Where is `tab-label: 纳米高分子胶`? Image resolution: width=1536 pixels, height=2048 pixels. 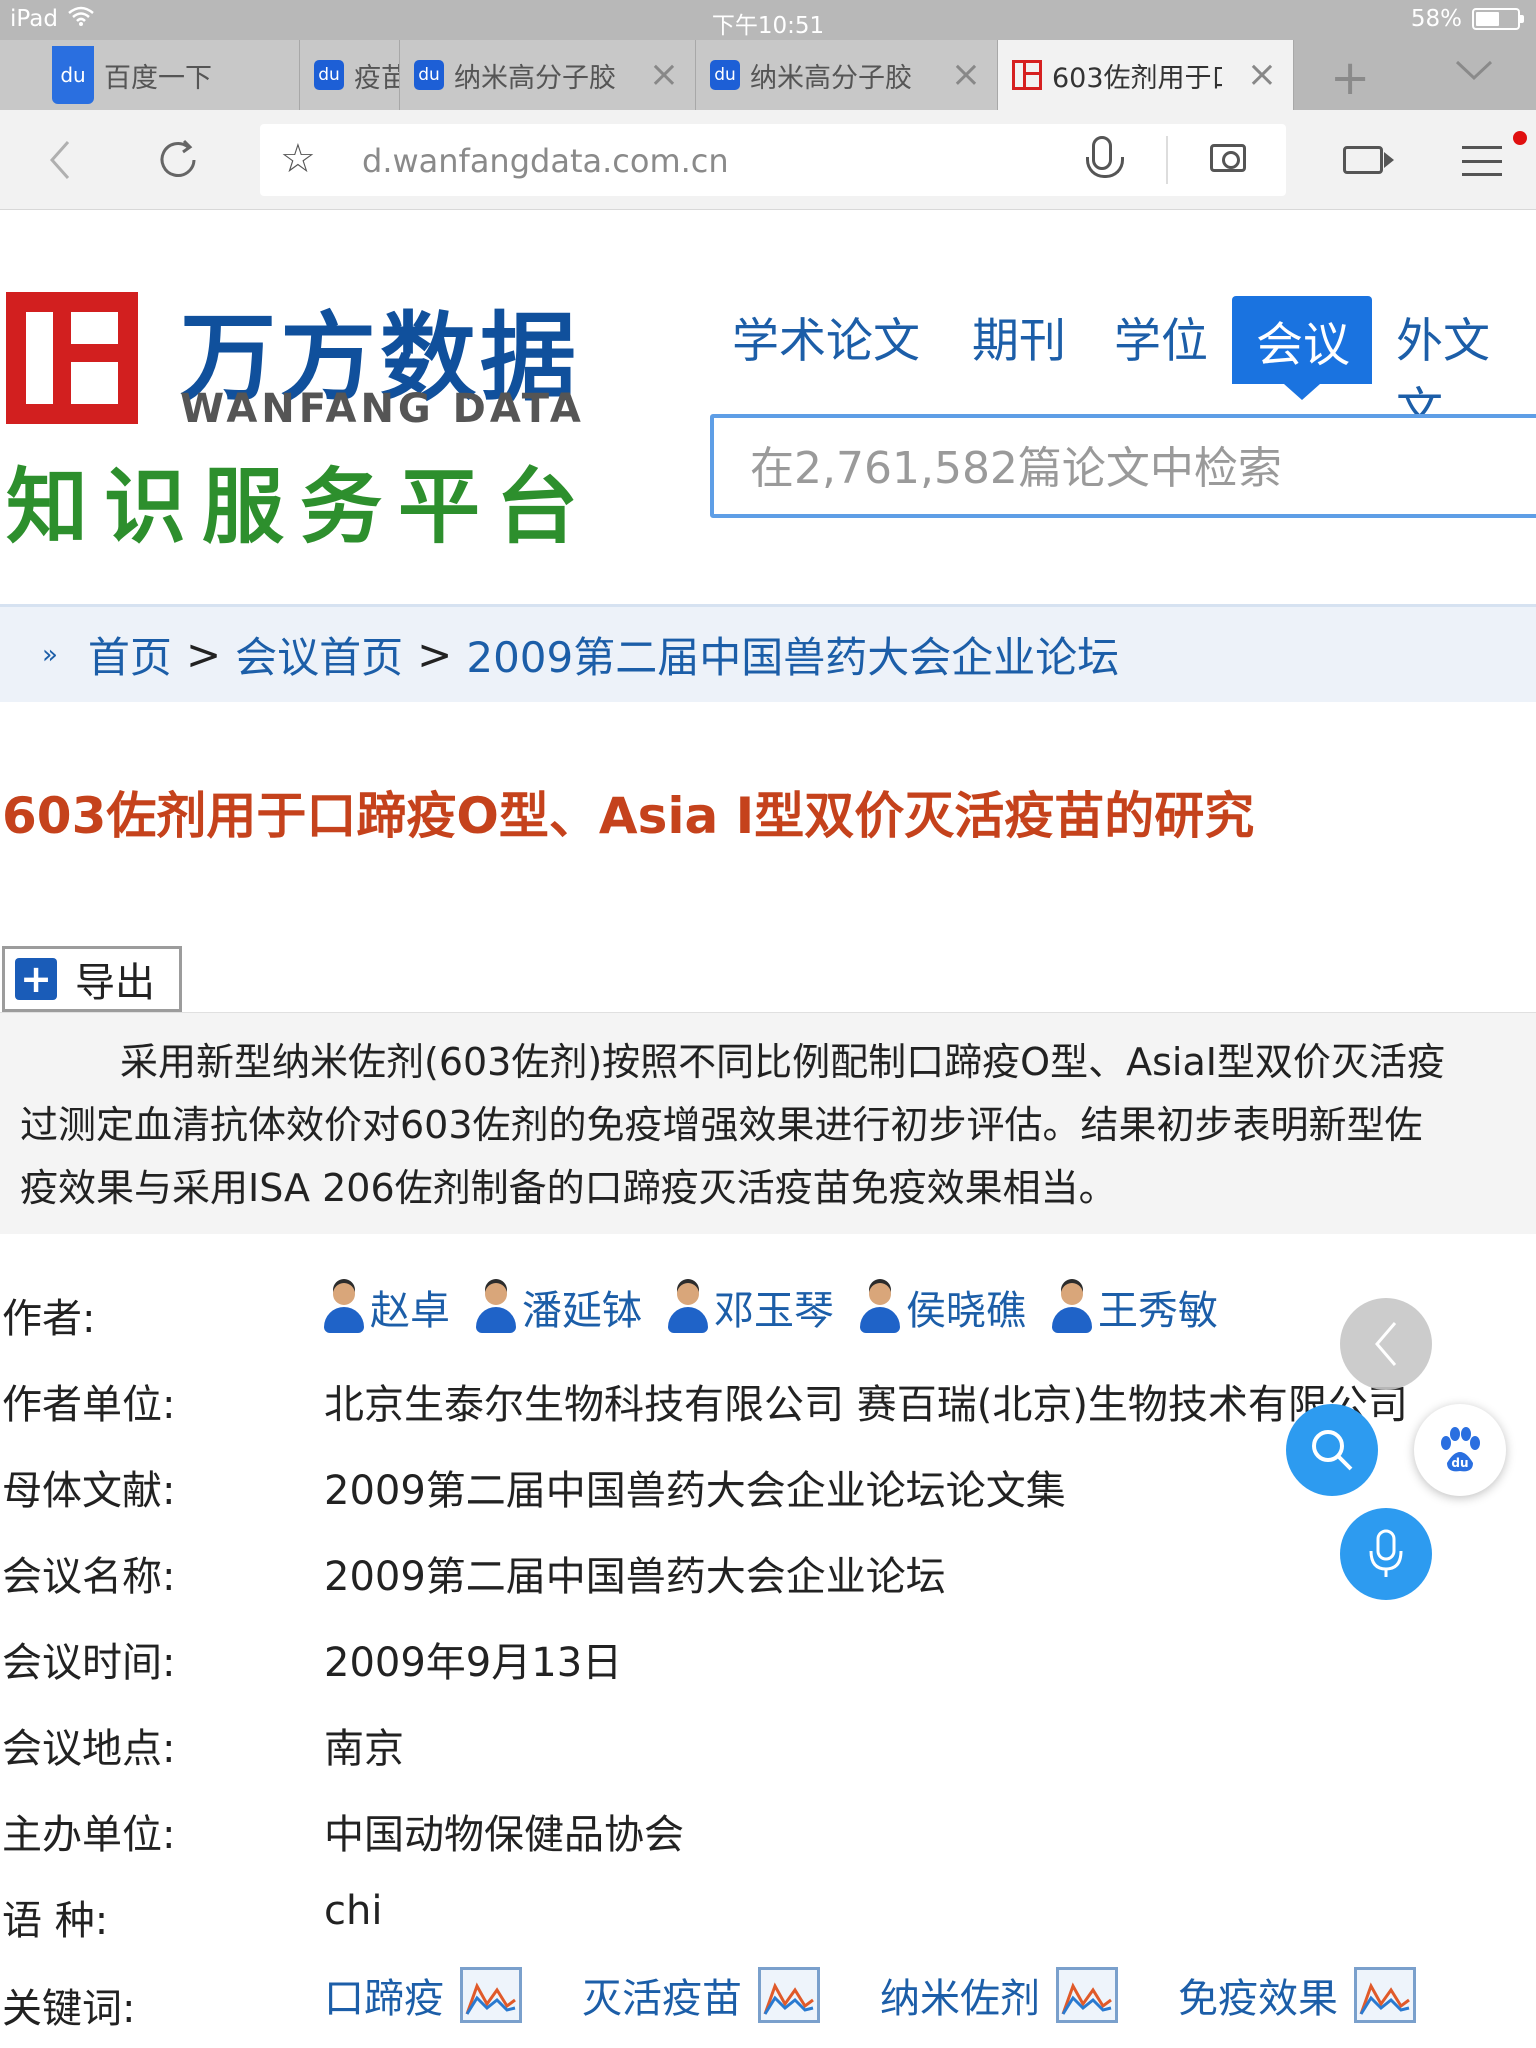 tab-label: 纳米高分子胶 is located at coordinates (831, 78).